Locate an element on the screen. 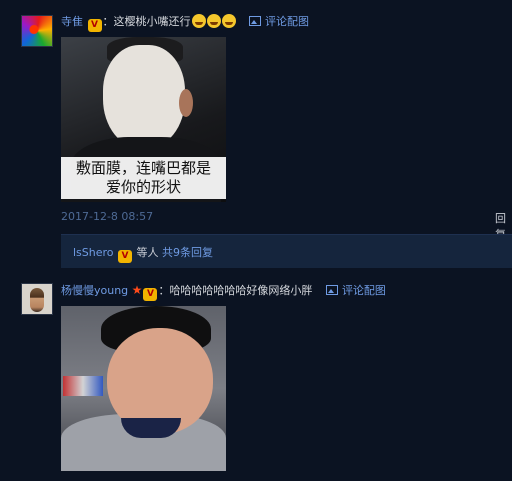 Image resolution: width=512 pixels, height=481 pixels. photo-caption-line-1: 敷面膜，连嘴巴都是 is located at coordinates (143, 168).